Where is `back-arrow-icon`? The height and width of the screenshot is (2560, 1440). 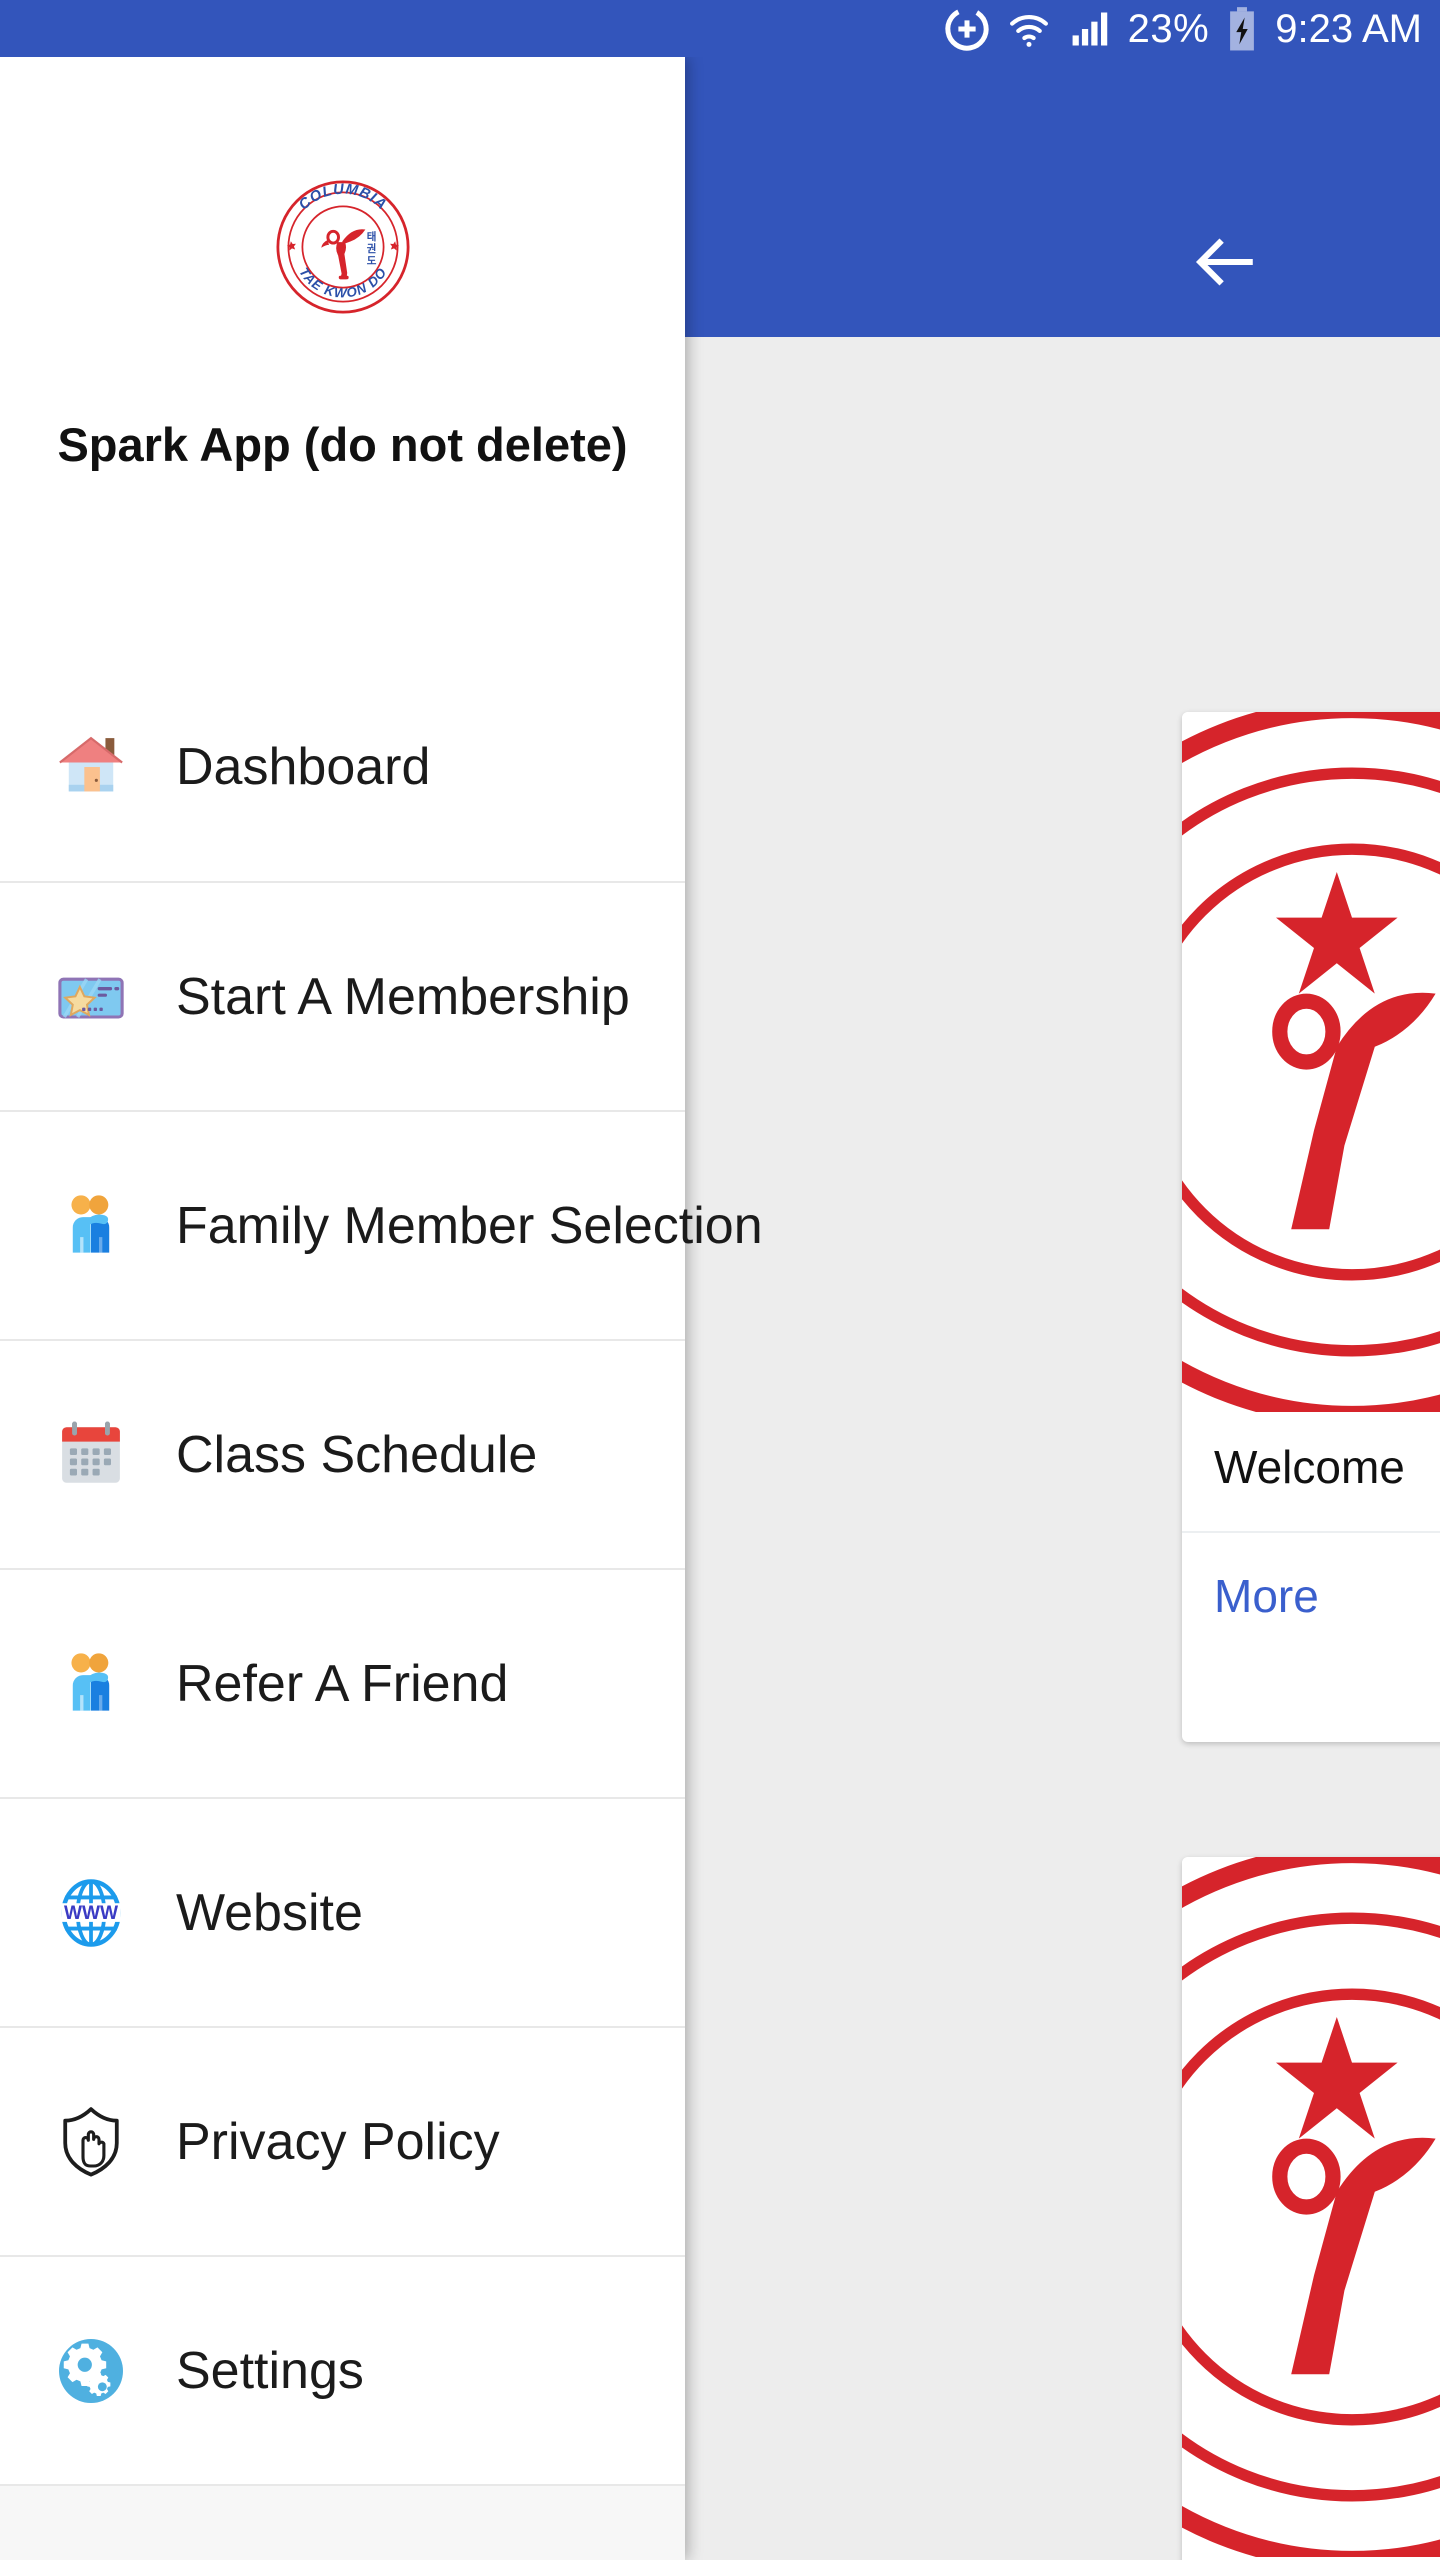 back-arrow-icon is located at coordinates (1225, 262).